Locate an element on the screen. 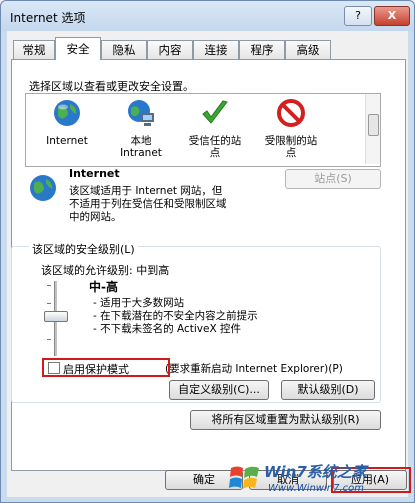  protected-mode-label: 启用保护模式 is located at coordinates (96, 369).